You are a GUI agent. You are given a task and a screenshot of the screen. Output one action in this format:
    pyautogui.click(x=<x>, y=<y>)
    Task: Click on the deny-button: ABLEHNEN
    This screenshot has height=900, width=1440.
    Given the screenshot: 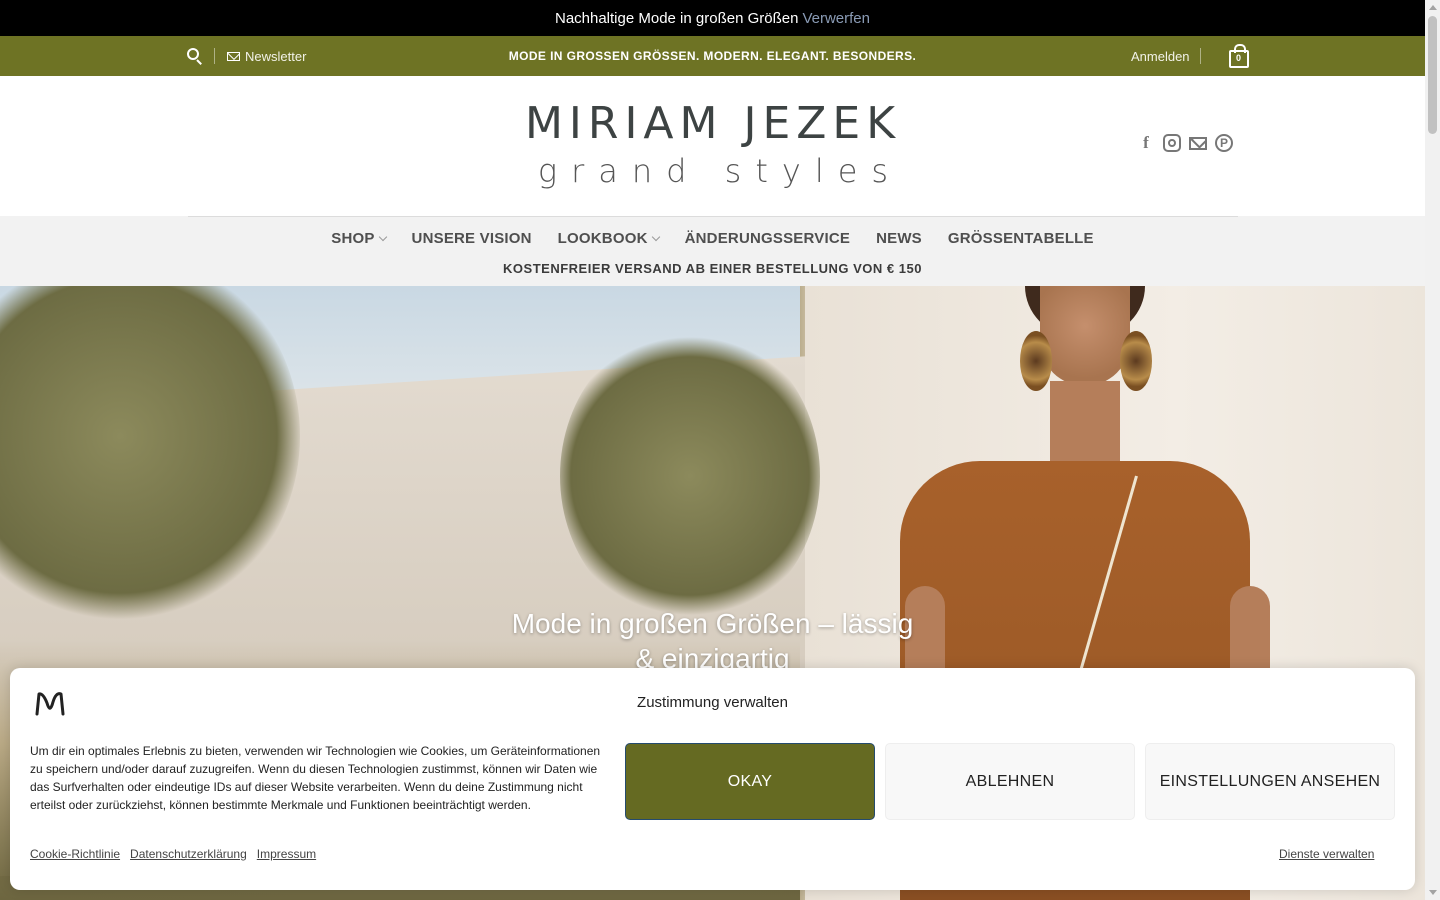 What is the action you would take?
    pyautogui.click(x=1010, y=781)
    